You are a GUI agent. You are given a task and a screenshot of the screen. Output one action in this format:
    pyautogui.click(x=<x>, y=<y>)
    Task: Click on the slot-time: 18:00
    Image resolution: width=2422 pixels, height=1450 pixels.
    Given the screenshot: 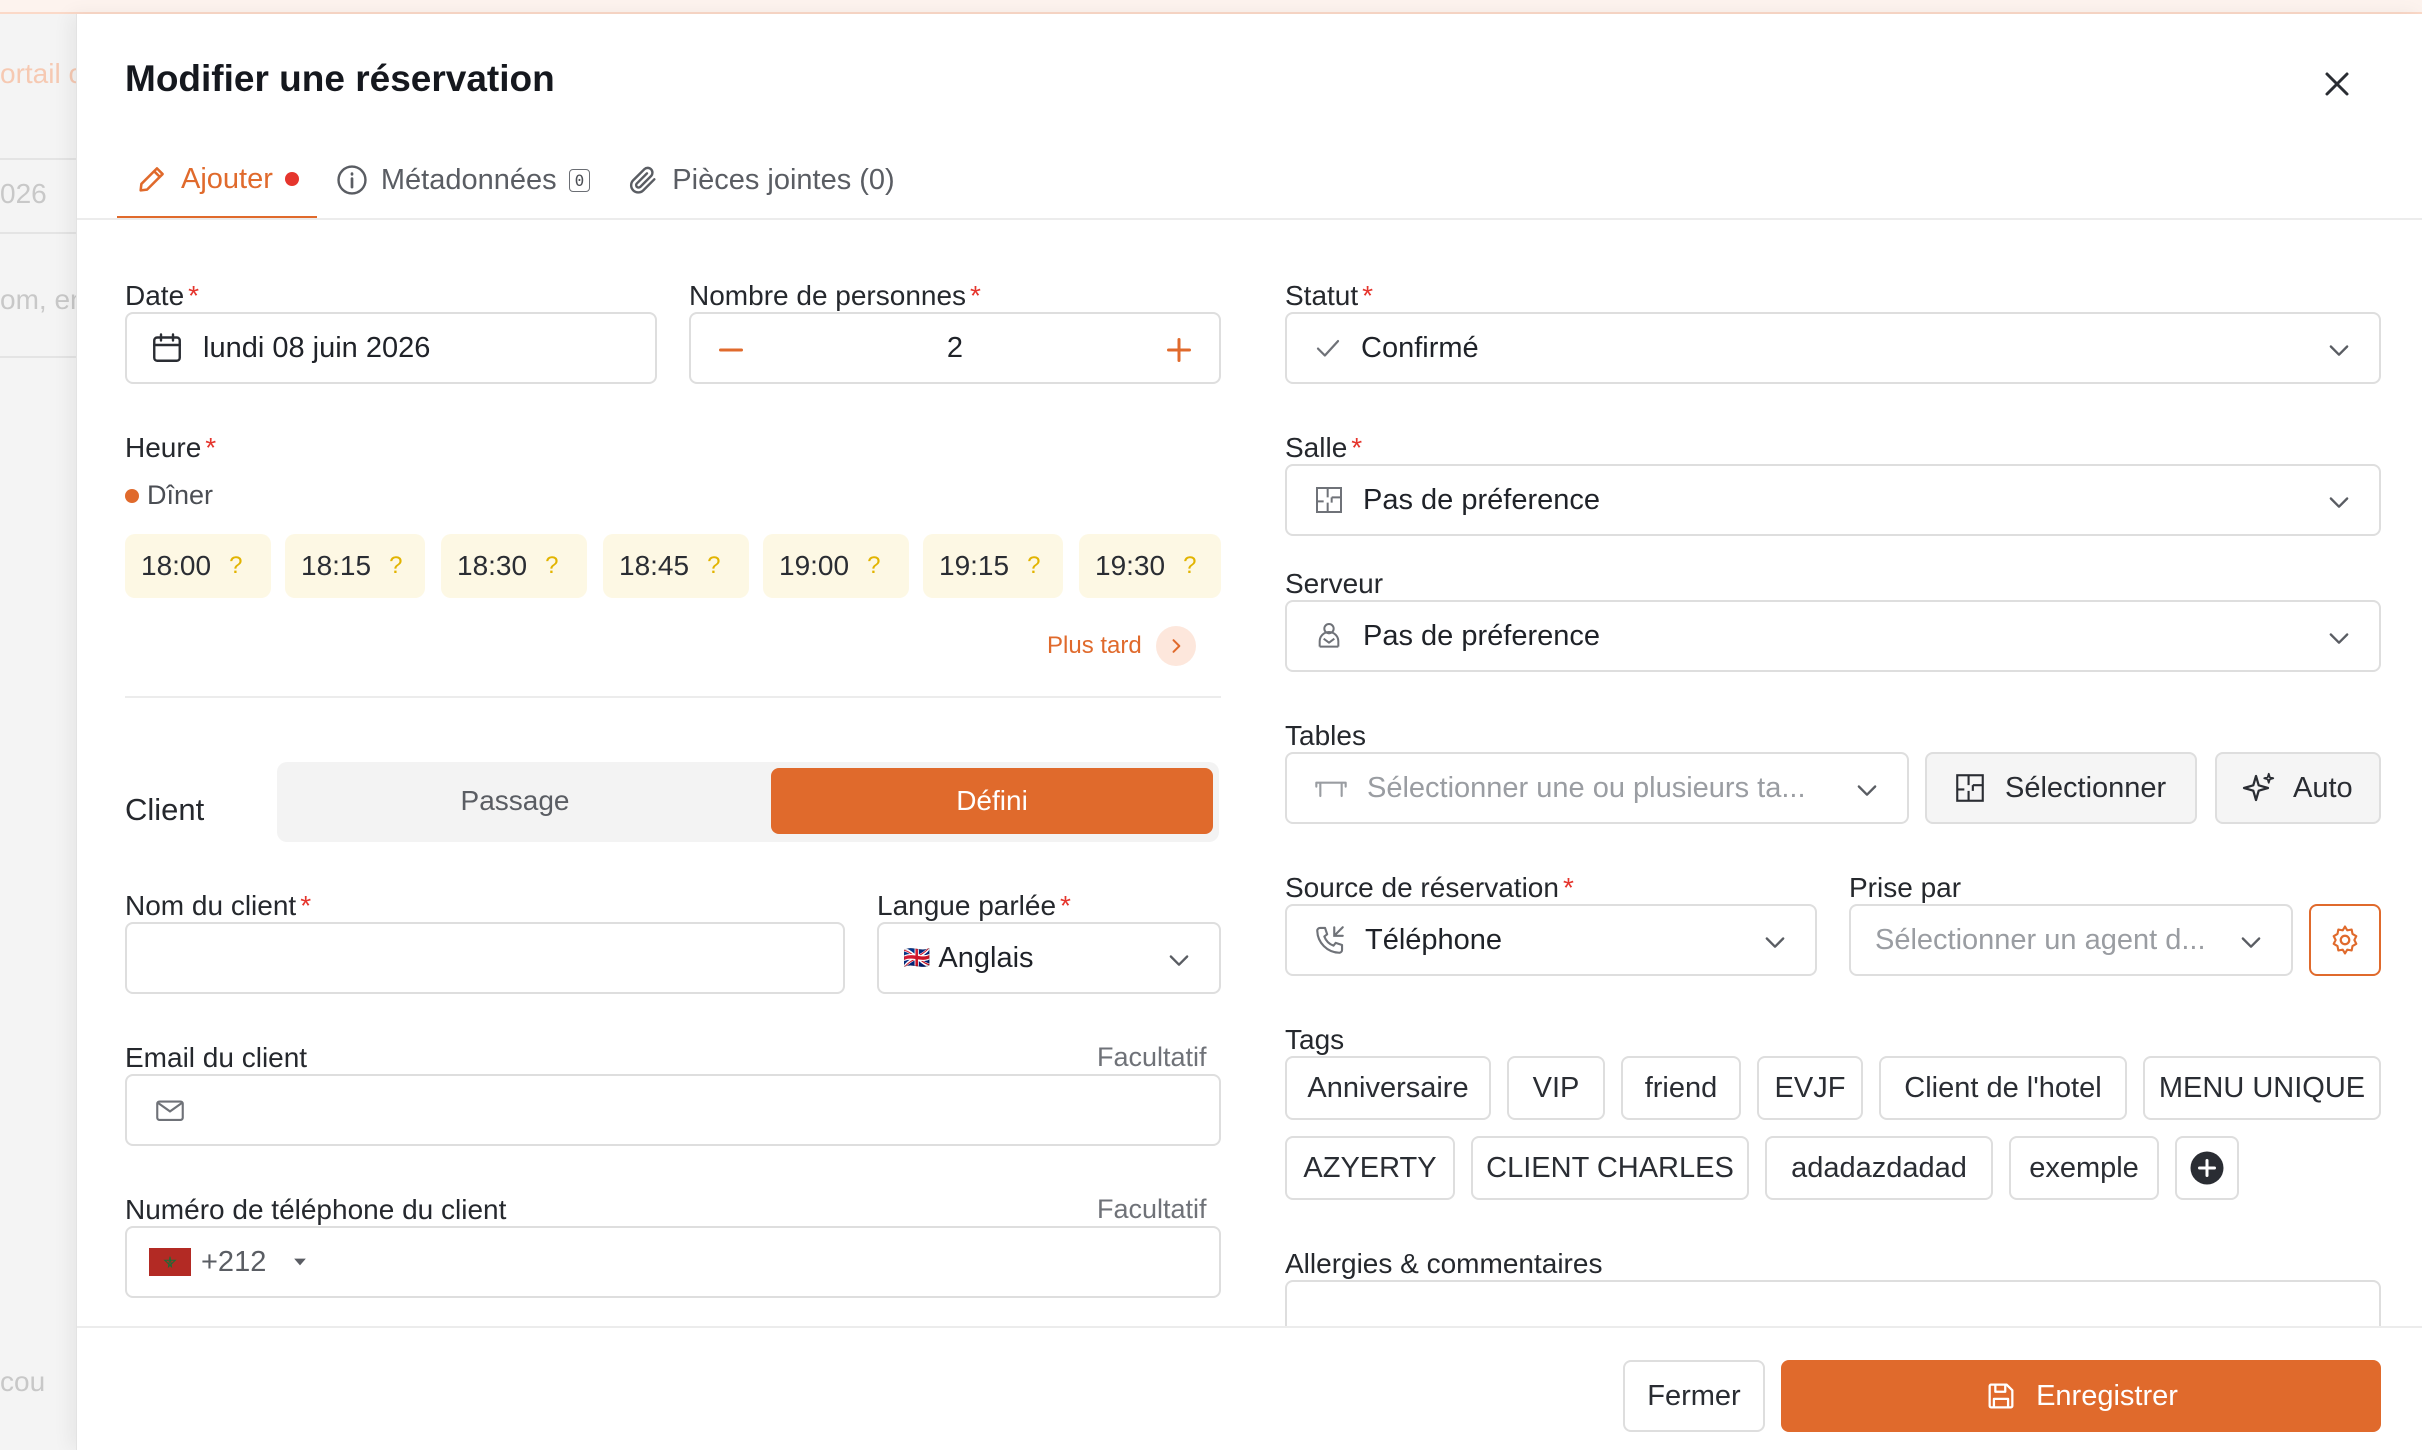 What is the action you would take?
    pyautogui.click(x=176, y=565)
    